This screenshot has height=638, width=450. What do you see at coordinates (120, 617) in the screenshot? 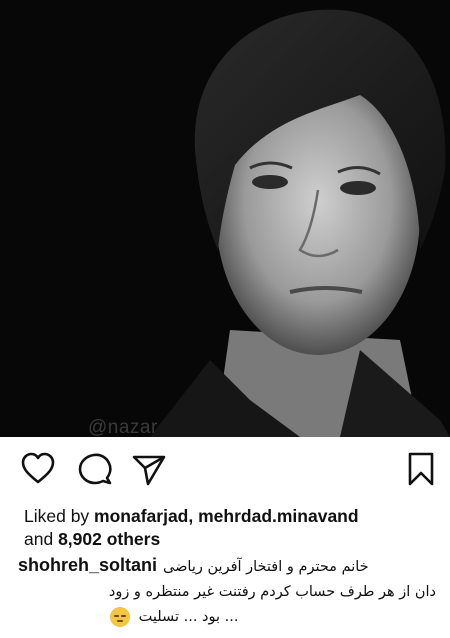
I see `pensive-face-icon` at bounding box center [120, 617].